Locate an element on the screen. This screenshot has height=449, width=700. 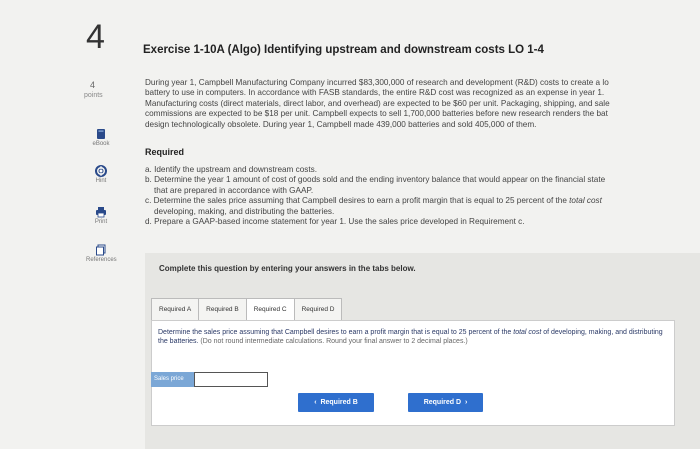
required-heading: Required is located at coordinates (165, 152).